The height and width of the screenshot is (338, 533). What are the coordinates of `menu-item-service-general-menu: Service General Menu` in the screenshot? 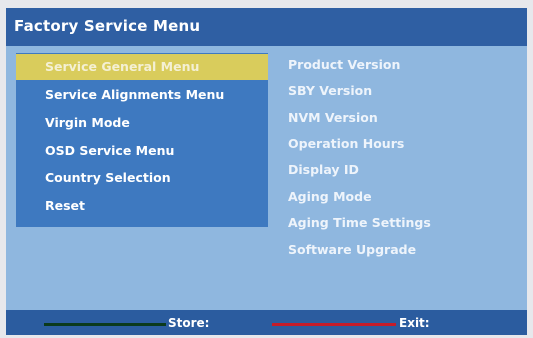 It's located at (142, 67).